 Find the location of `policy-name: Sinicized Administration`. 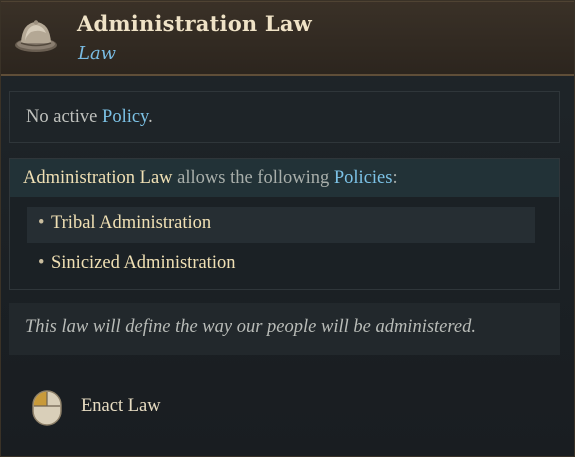

policy-name: Sinicized Administration is located at coordinates (143, 263).